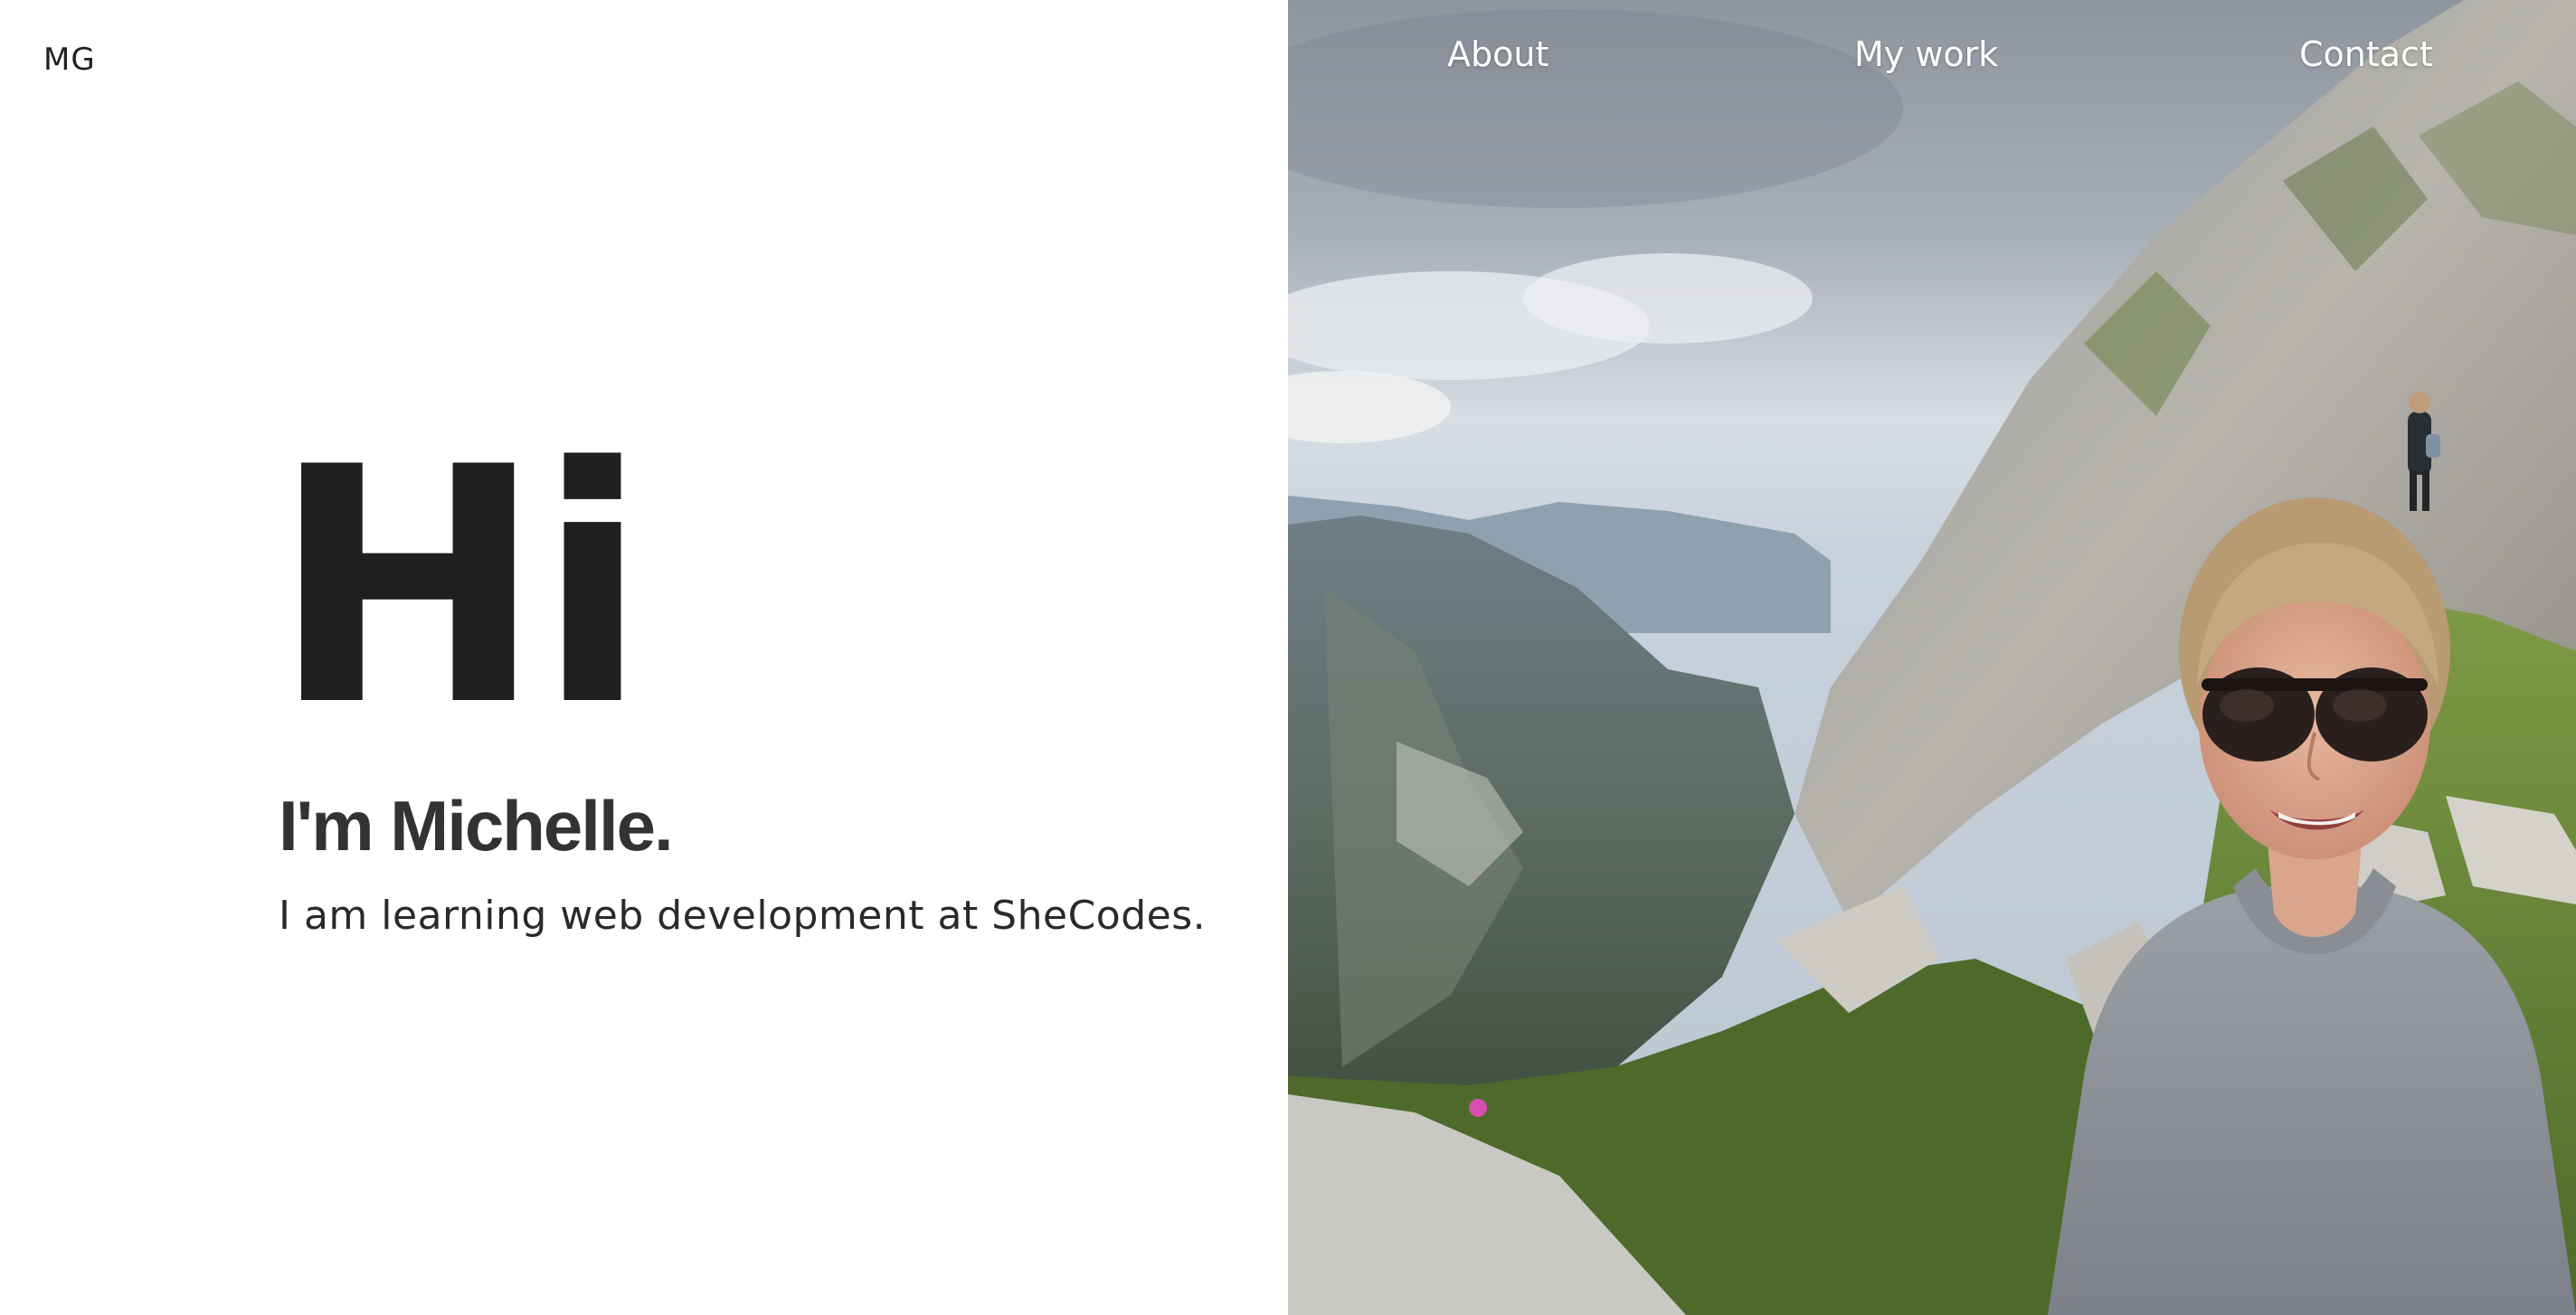 The image size is (2576, 1315). What do you see at coordinates (70, 60) in the screenshot?
I see `logo-link: MG` at bounding box center [70, 60].